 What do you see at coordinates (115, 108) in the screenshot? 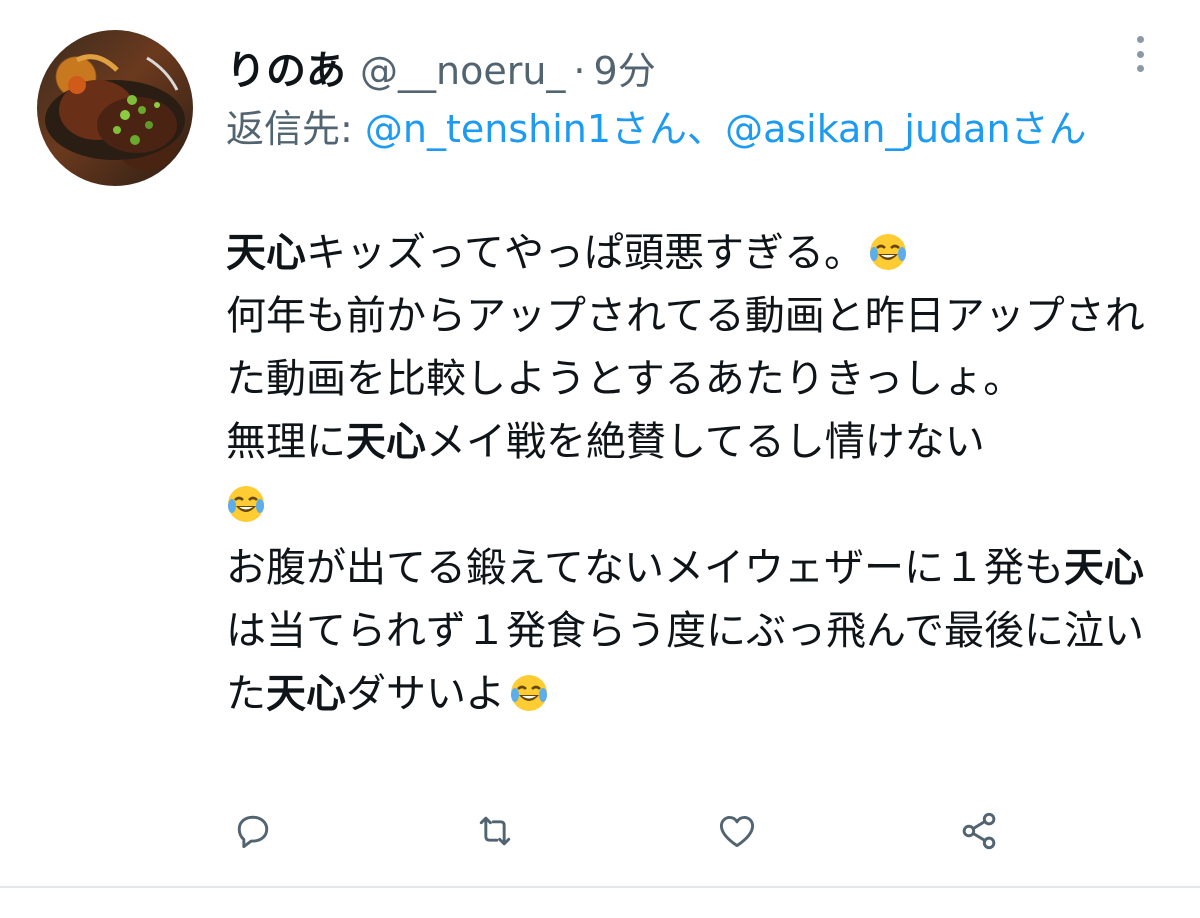
I see `avatar` at bounding box center [115, 108].